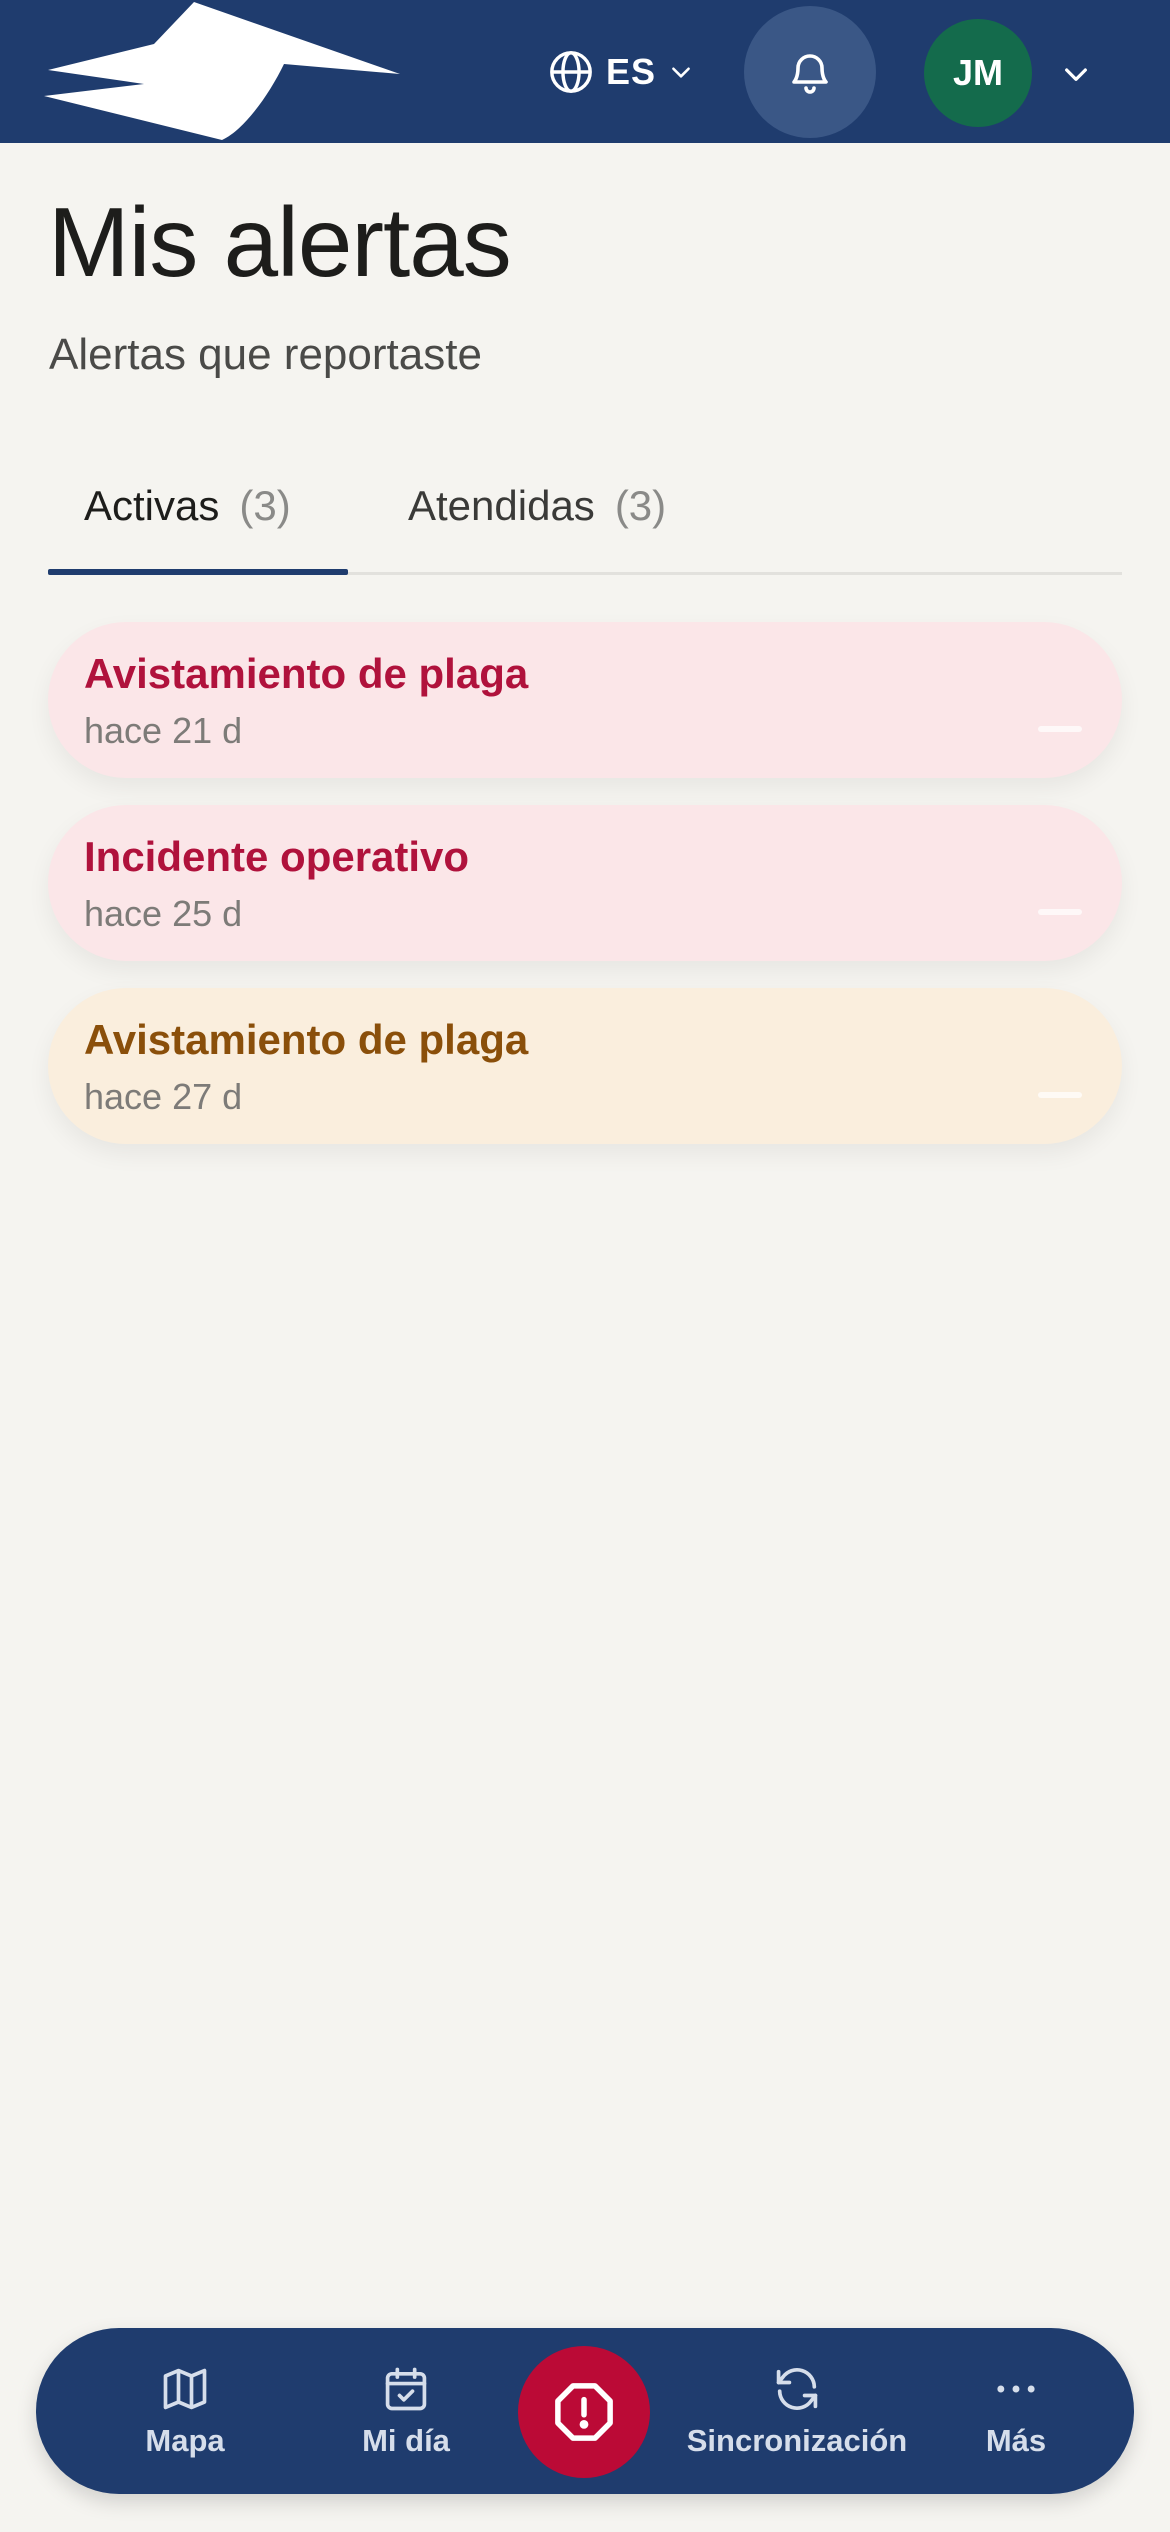 This screenshot has width=1170, height=2532. What do you see at coordinates (406, 2389) in the screenshot?
I see `calendar-check-icon` at bounding box center [406, 2389].